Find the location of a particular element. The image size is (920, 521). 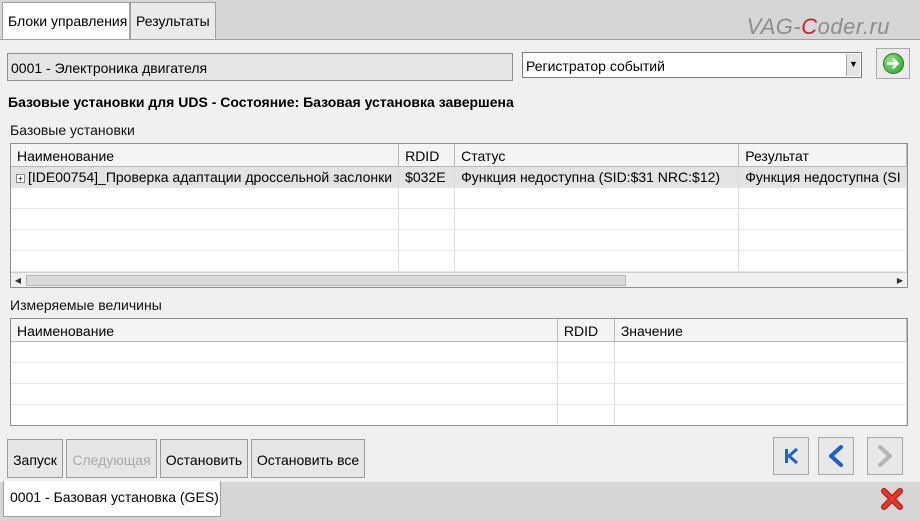

scrollbar-thumb is located at coordinates (326, 280).